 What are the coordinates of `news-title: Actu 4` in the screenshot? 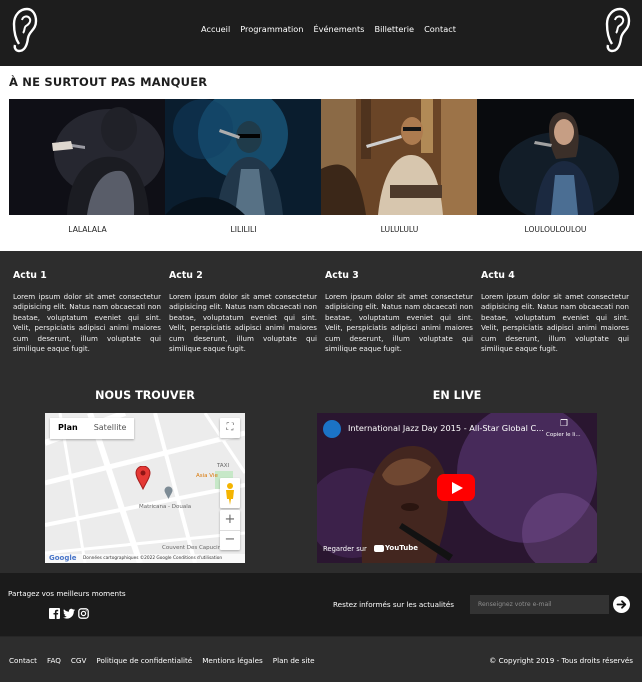 It's located at (498, 275).